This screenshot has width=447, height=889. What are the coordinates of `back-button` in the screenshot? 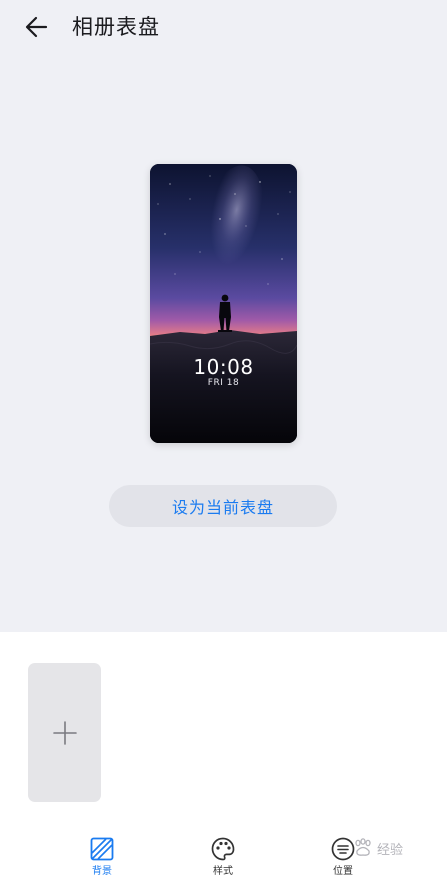 It's located at (37, 27).